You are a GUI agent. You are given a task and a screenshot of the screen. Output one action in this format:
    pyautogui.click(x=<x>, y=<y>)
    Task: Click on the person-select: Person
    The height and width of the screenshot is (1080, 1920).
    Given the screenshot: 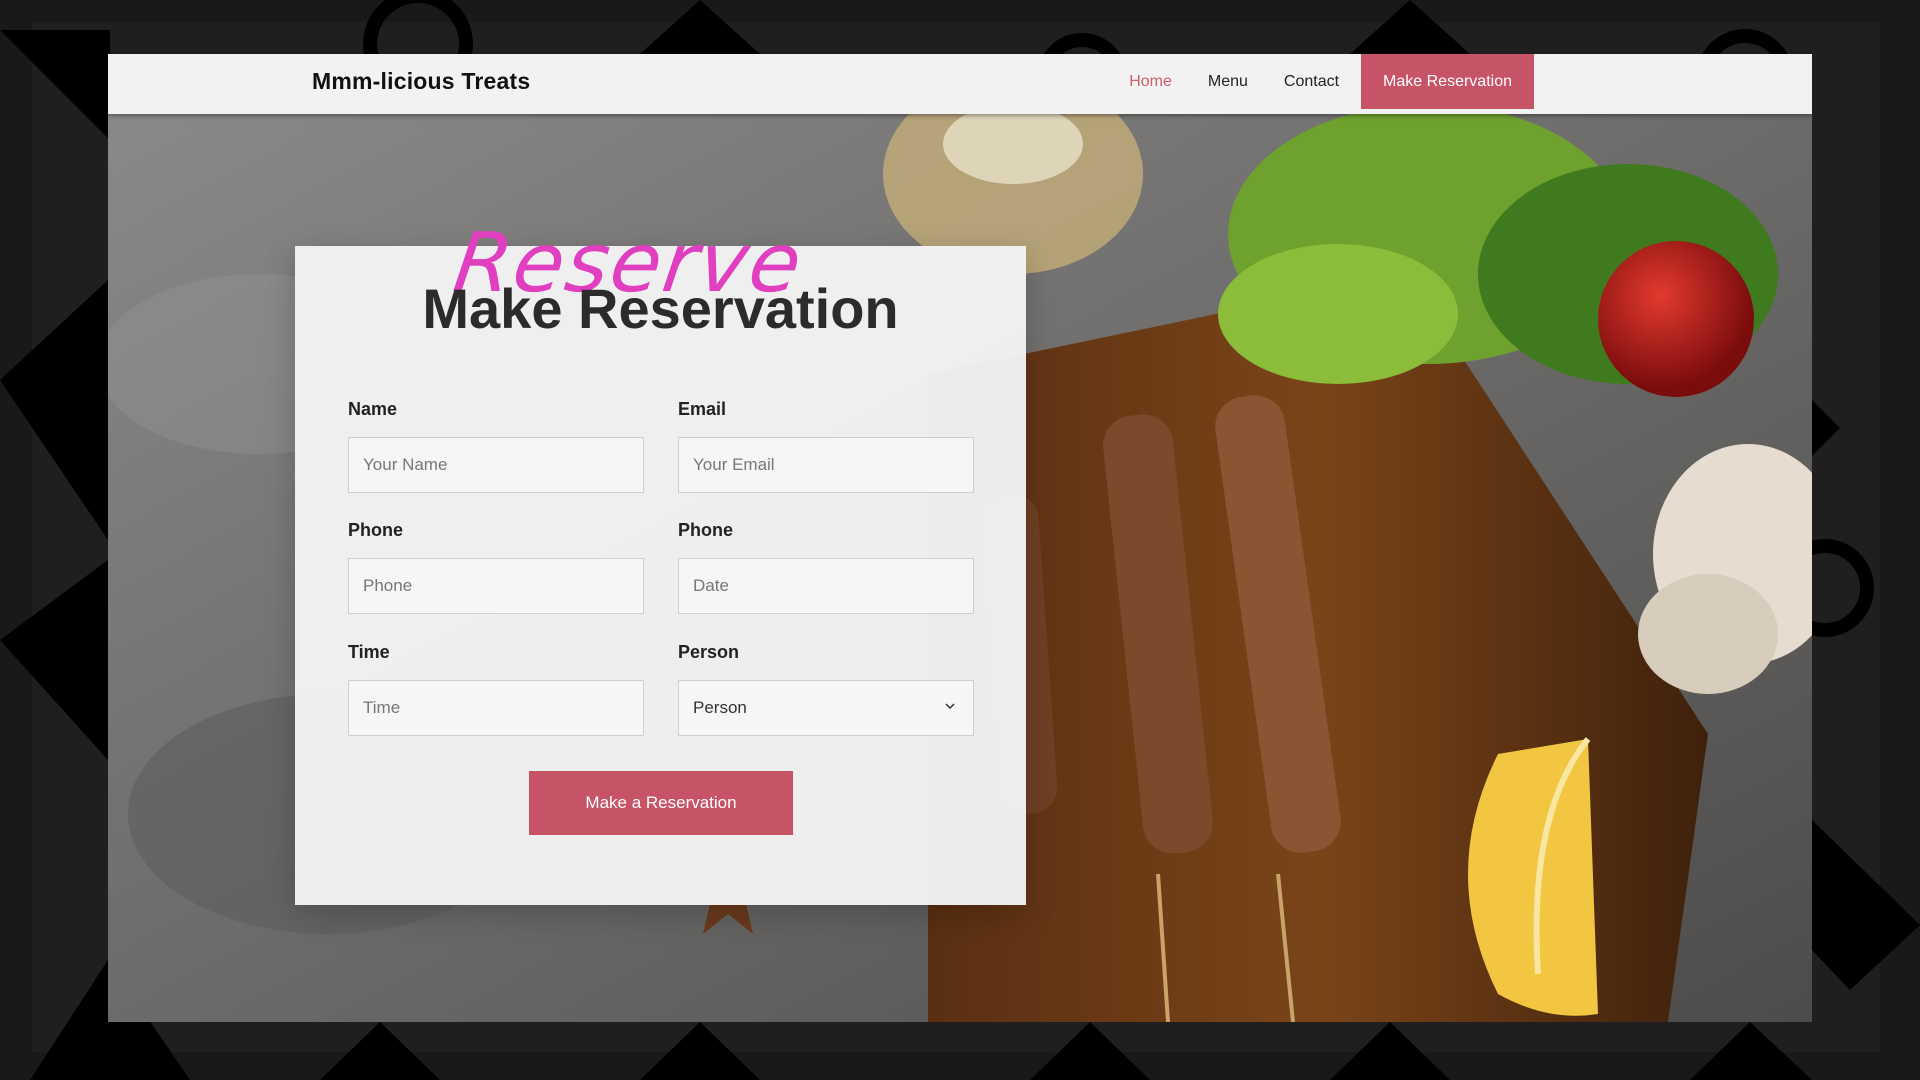 What is the action you would take?
    pyautogui.click(x=826, y=708)
    